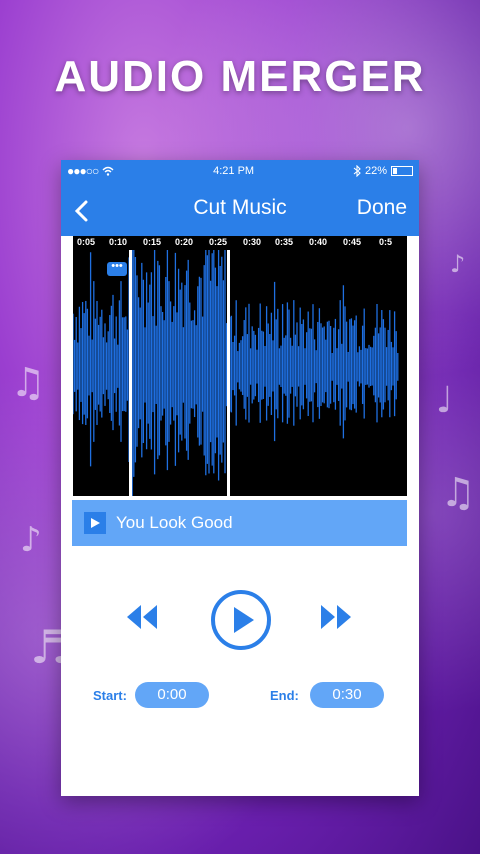 The width and height of the screenshot is (480, 854). I want to click on timeline-tick: 0:10, so click(118, 242).